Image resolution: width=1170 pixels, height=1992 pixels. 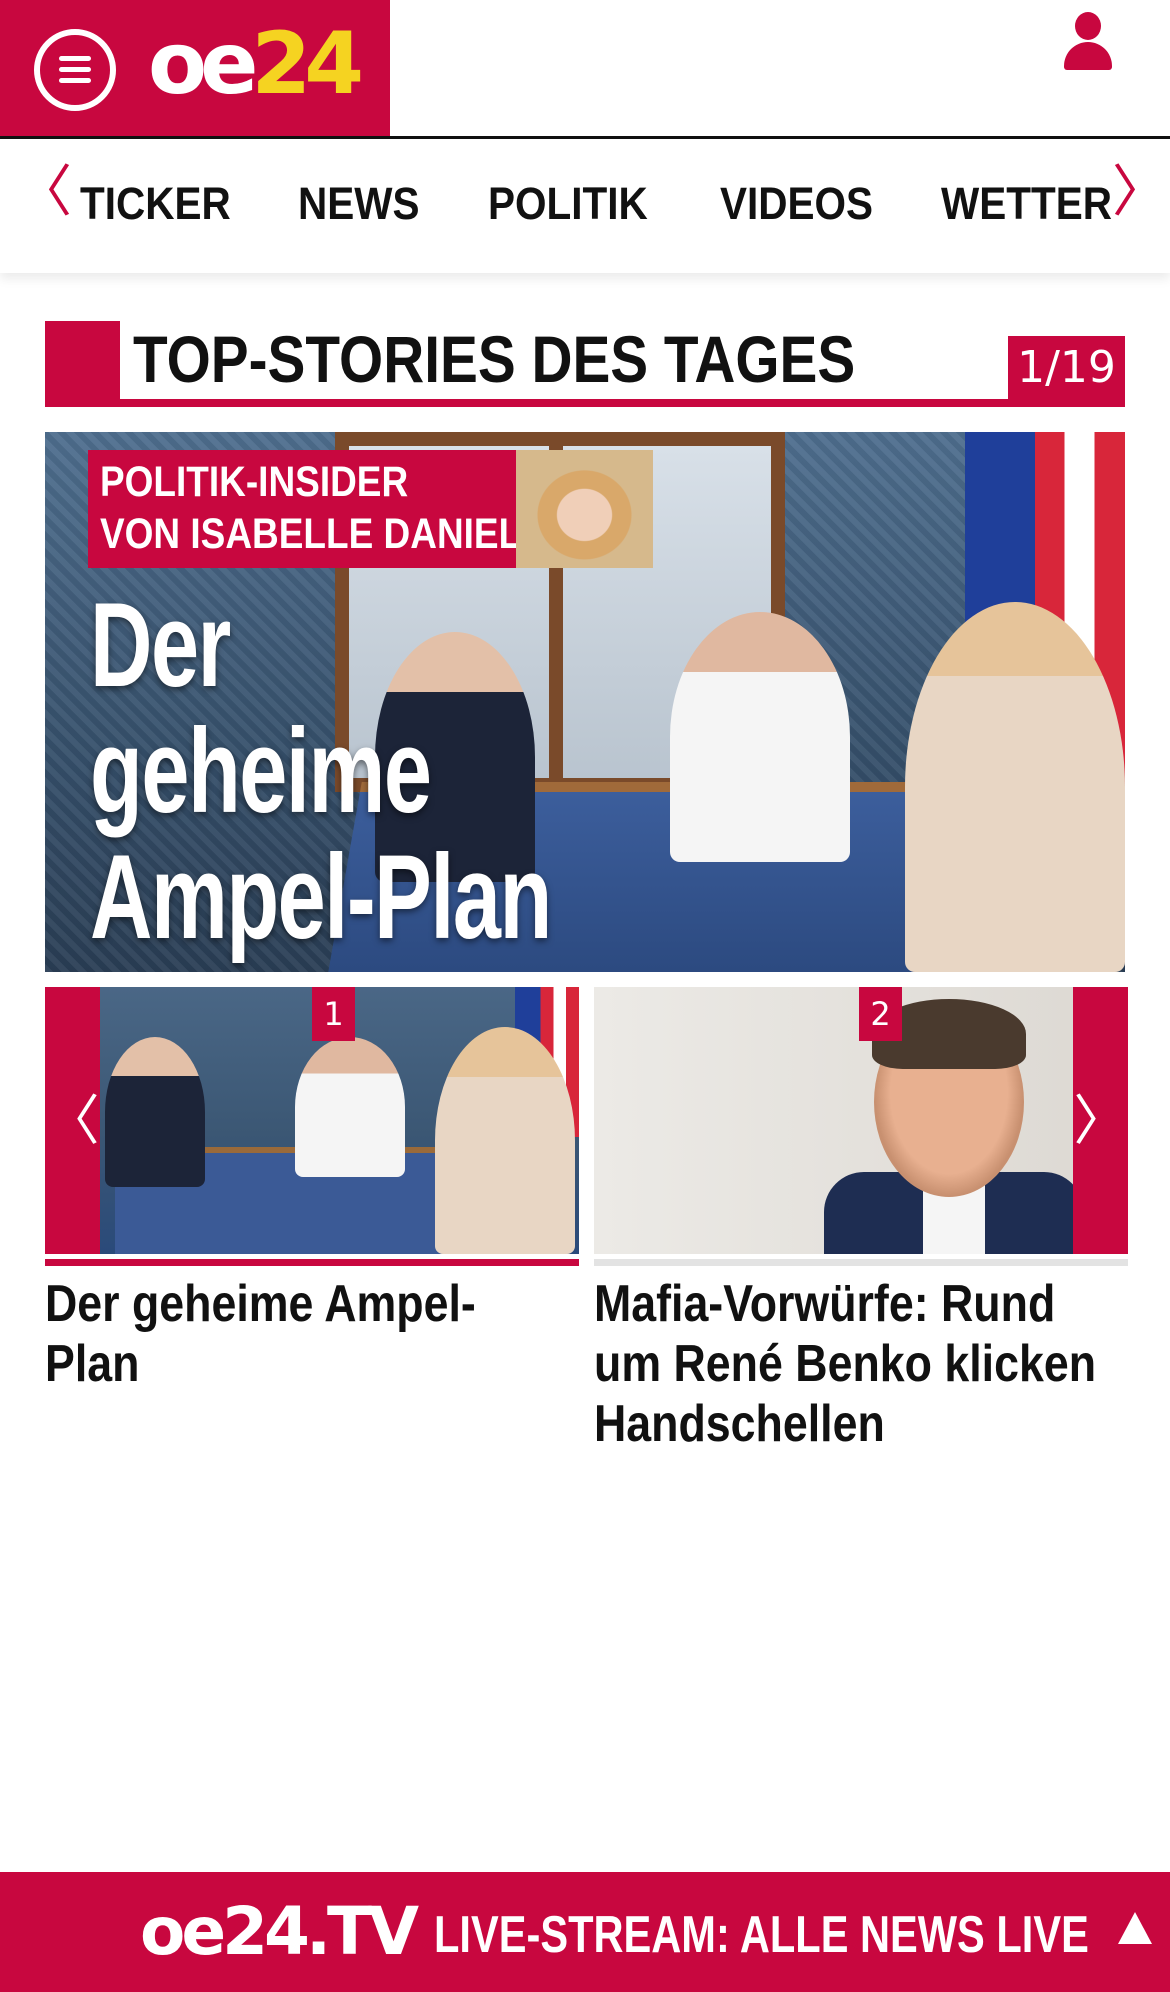 I want to click on section-underline, so click(x=585, y=403).